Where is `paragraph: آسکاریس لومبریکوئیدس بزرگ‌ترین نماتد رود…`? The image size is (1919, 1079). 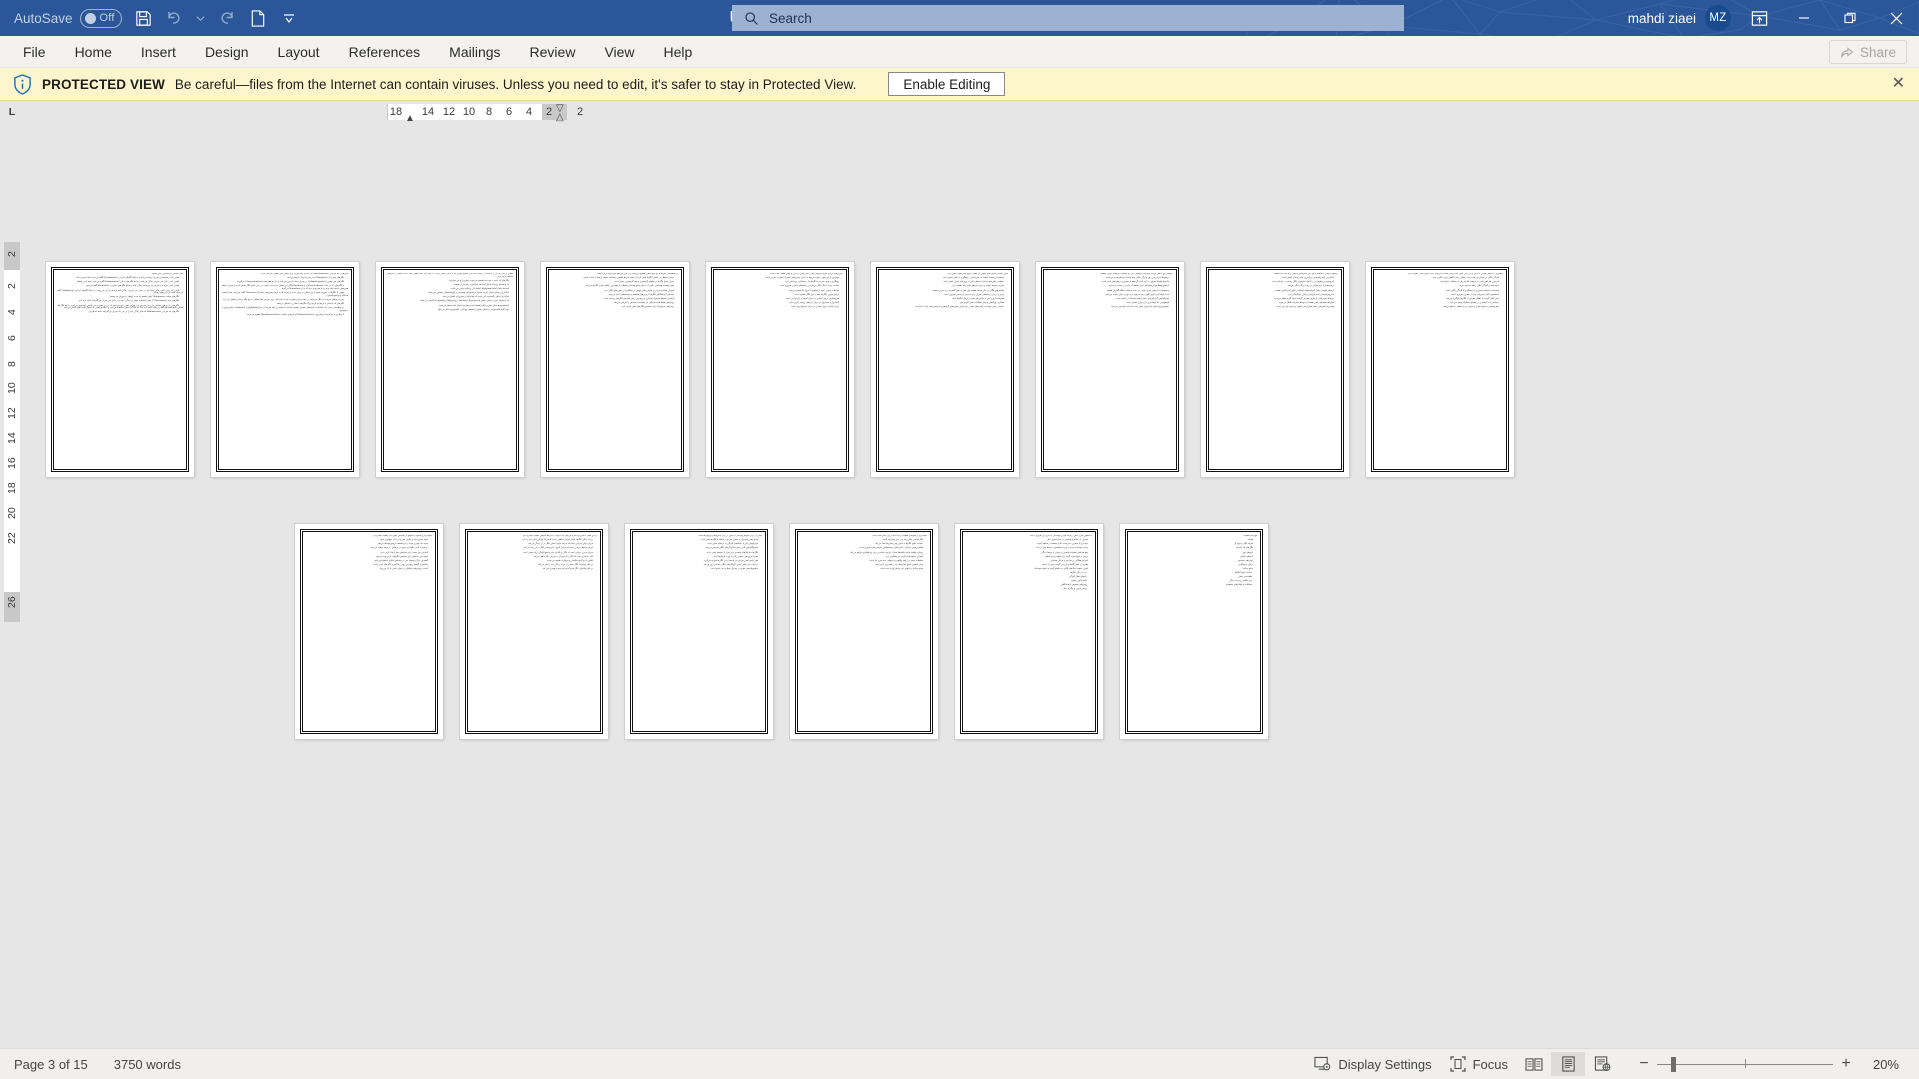
paragraph: آسکاریس لومبریکوئیدس بزرگ‌ترین نماتد رود… is located at coordinates (1307, 278).